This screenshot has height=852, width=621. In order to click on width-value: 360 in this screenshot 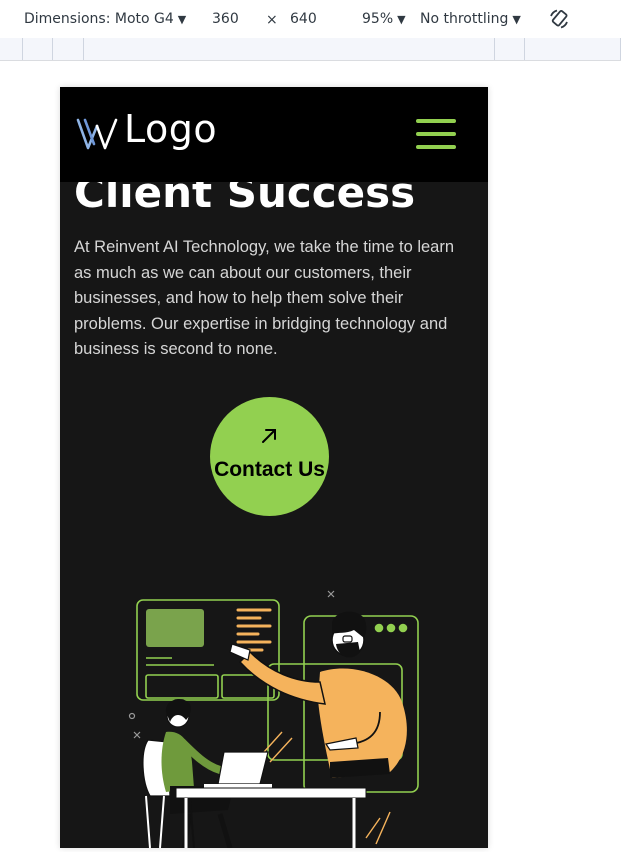, I will do `click(225, 19)`.